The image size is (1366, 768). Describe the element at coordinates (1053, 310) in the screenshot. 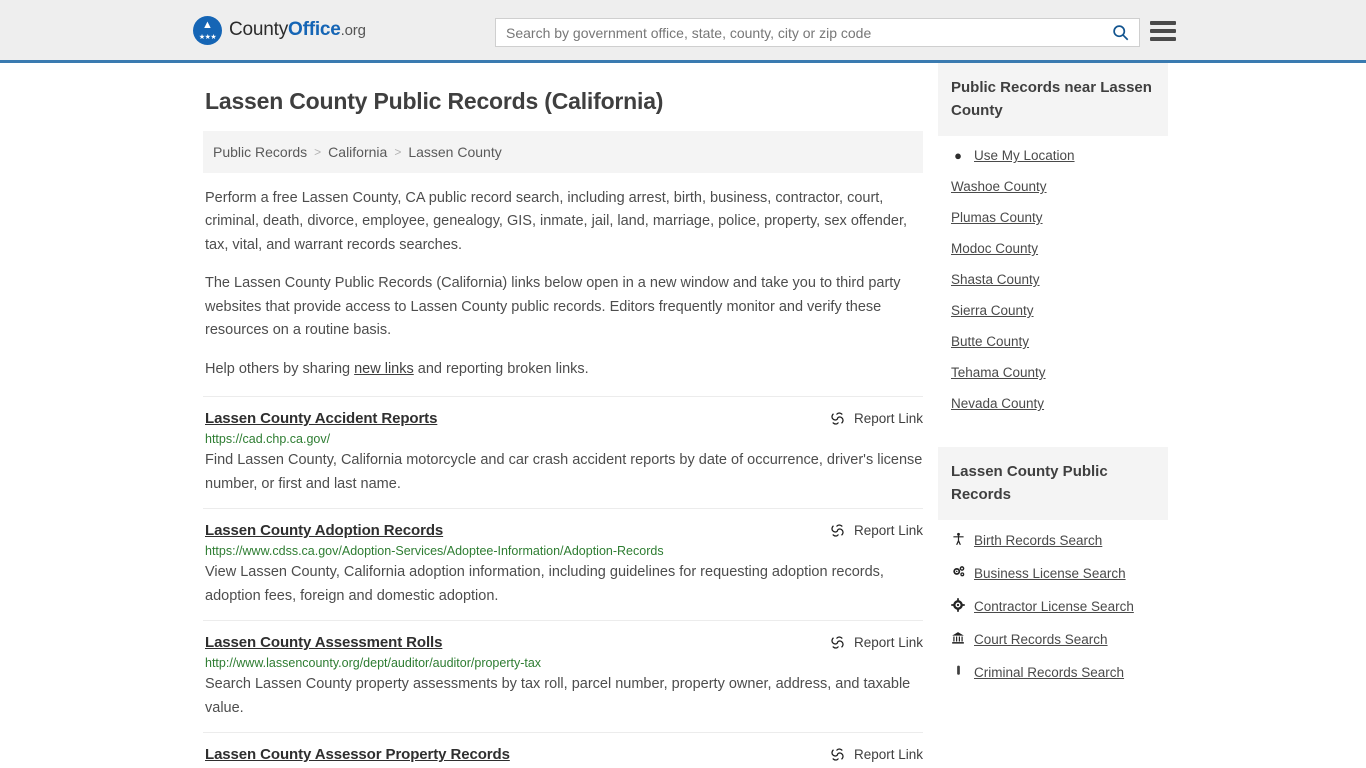

I see `nearby-county-item: Sierra County` at that location.